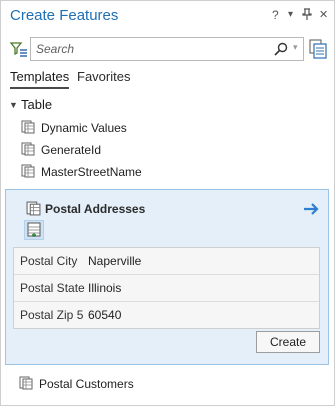 The width and height of the screenshot is (336, 407). I want to click on group-header-table: ▼ Table, so click(30, 104).